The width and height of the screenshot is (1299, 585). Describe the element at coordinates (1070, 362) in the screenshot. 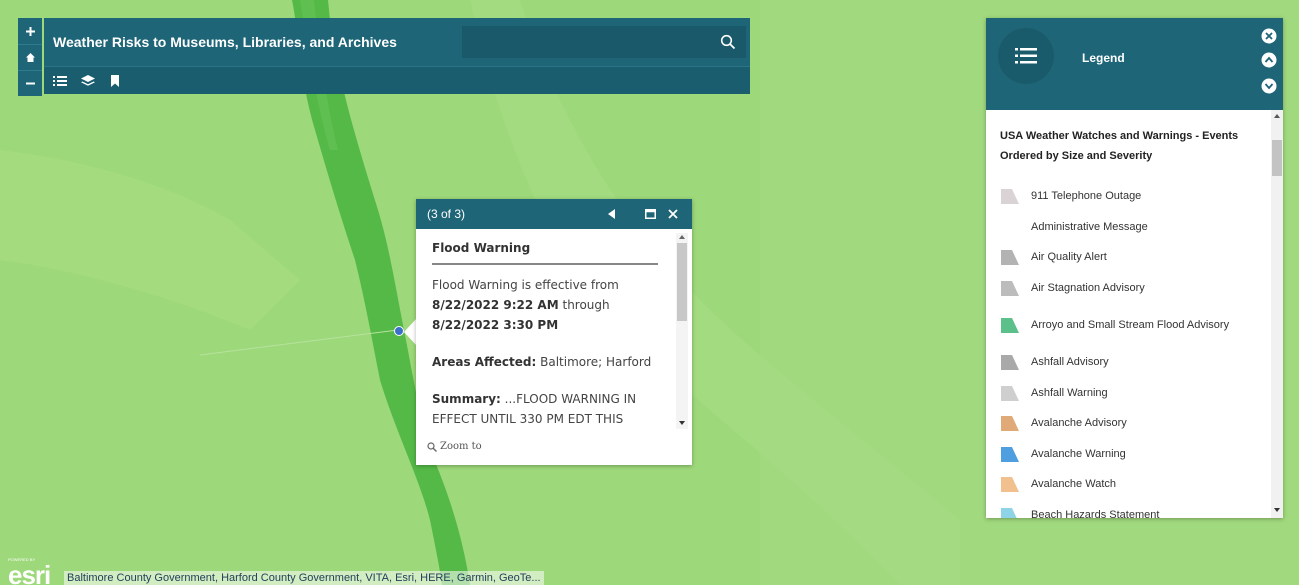

I see `legend-item-label: Ashfall Advisory` at that location.